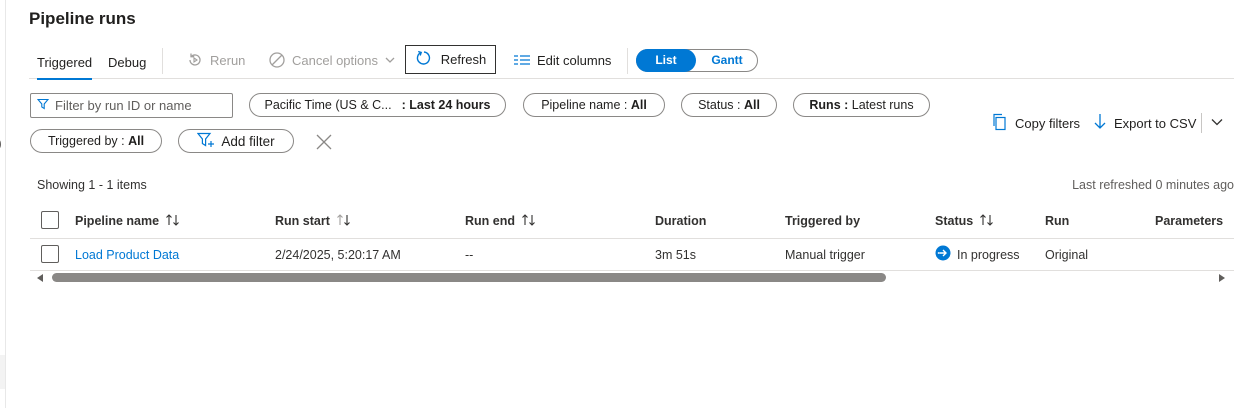  I want to click on view-gantt-option: Gantt, so click(727, 60).